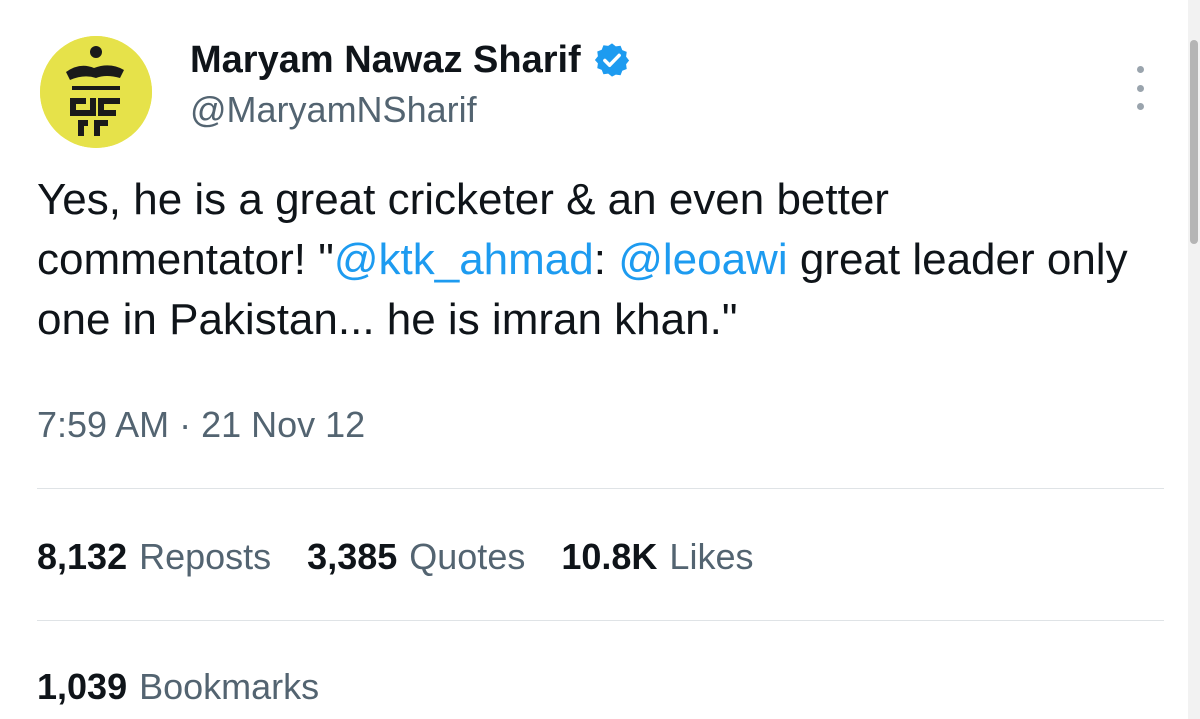  I want to click on reposts-stat: 8,132 Reposts, so click(154, 557).